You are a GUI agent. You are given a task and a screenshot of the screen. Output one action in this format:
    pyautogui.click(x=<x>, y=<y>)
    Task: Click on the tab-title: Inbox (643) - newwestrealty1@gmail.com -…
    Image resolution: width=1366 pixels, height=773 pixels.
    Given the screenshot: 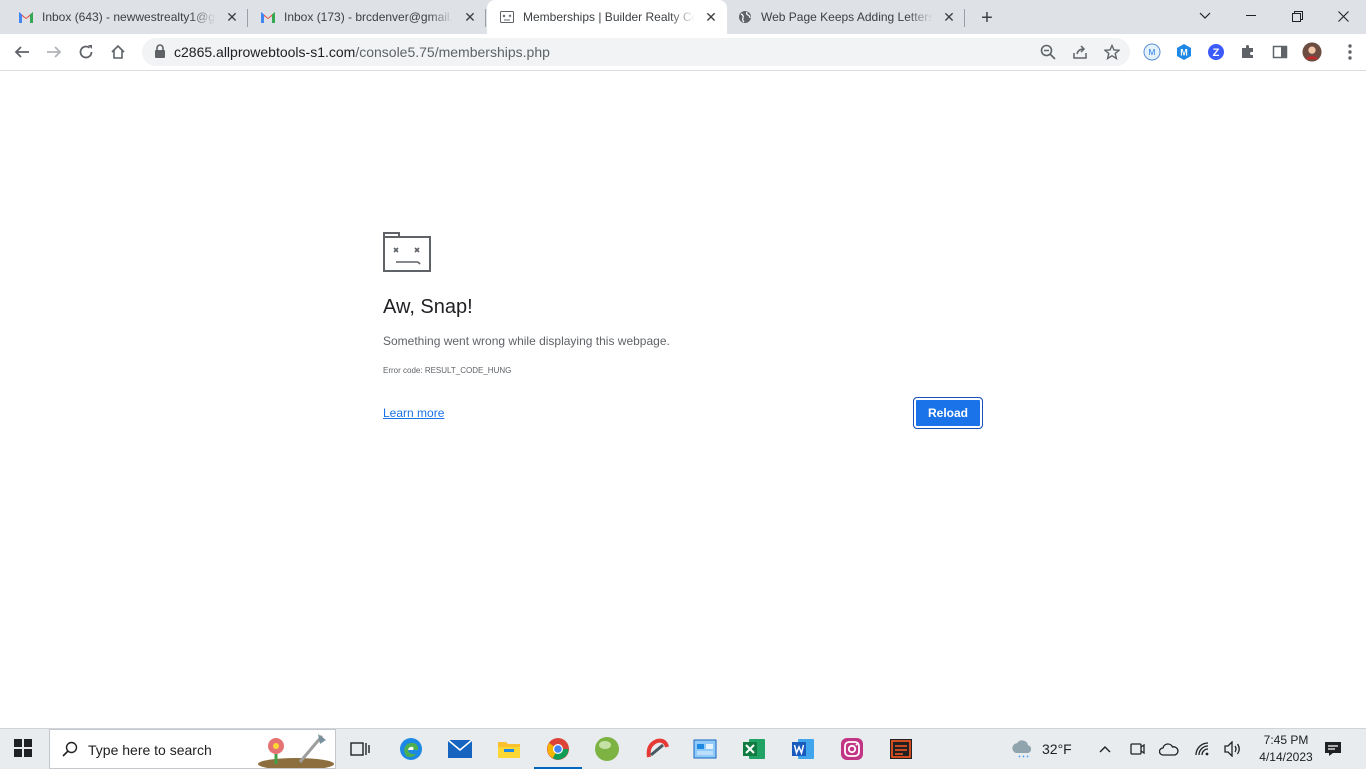 What is the action you would take?
    pyautogui.click(x=129, y=17)
    